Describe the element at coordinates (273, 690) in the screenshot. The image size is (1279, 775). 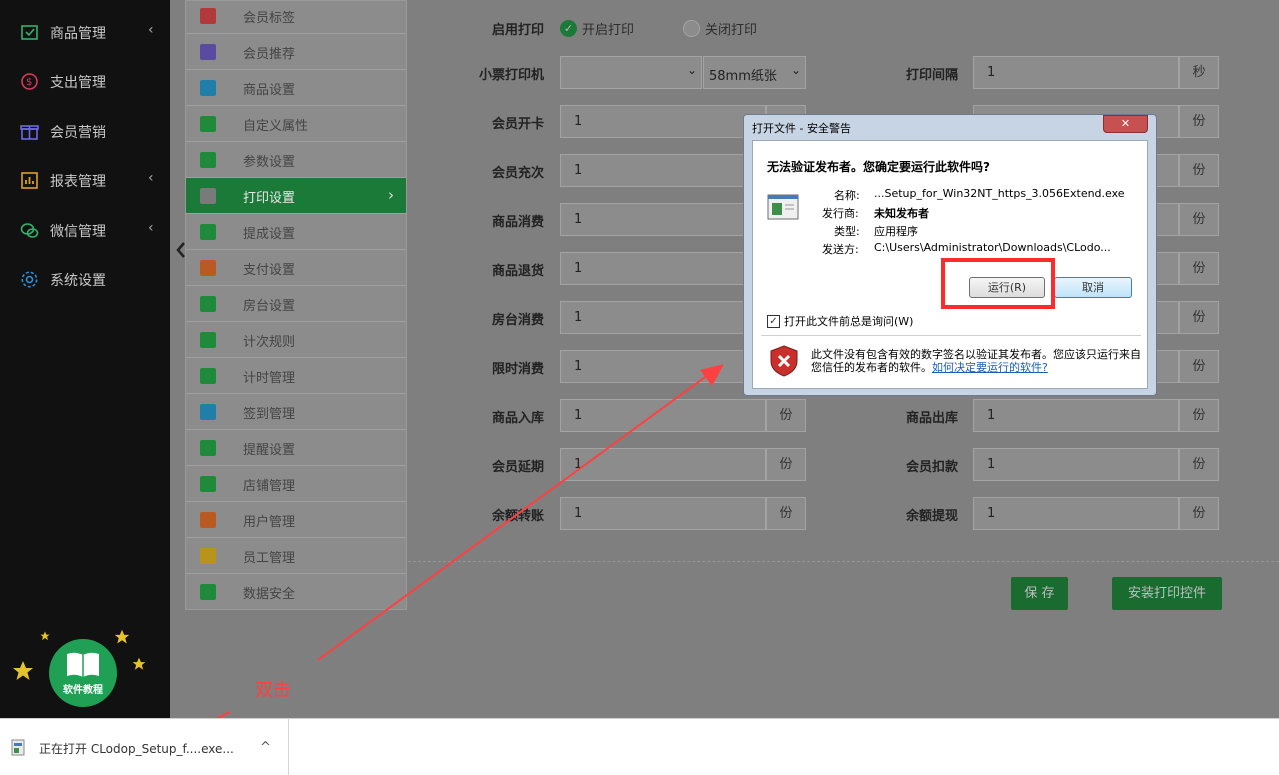
I see `double-click-annotation: 双击` at that location.